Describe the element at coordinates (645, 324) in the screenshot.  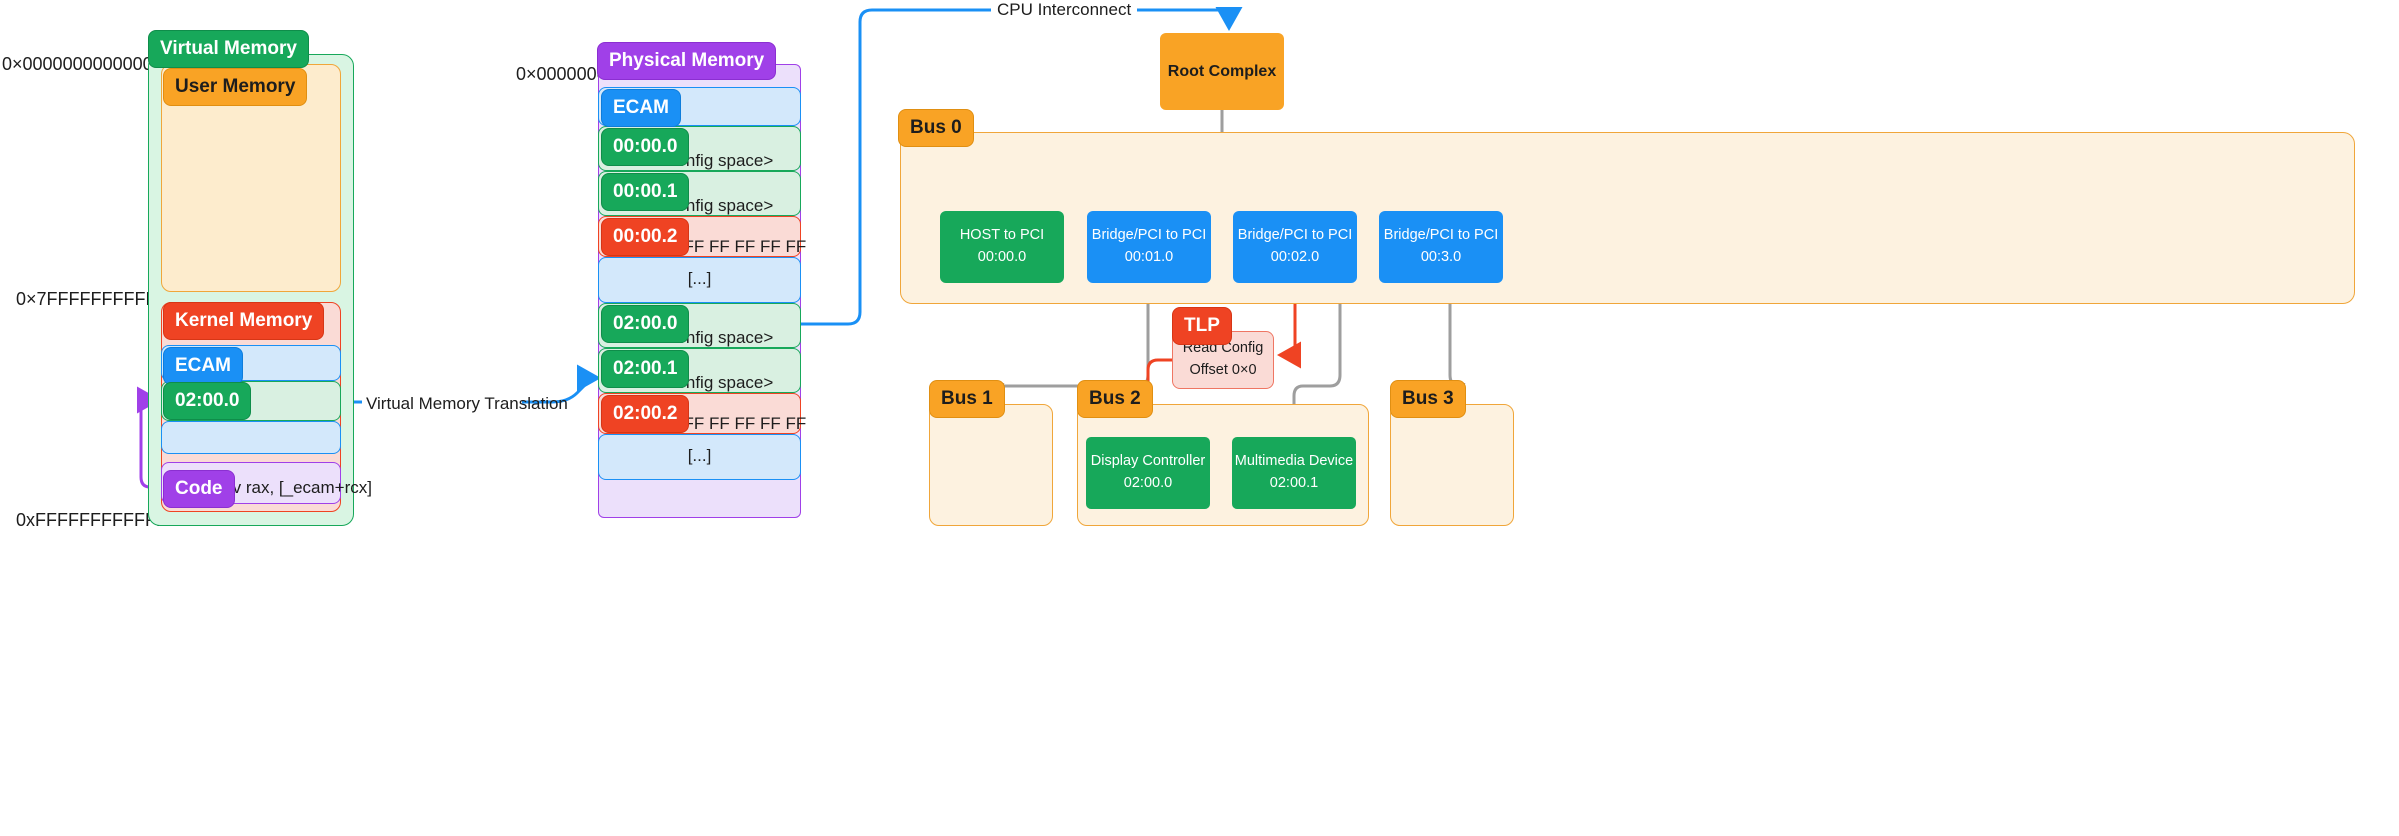
I see `physical-memory-row-badge: 02:00.0` at that location.